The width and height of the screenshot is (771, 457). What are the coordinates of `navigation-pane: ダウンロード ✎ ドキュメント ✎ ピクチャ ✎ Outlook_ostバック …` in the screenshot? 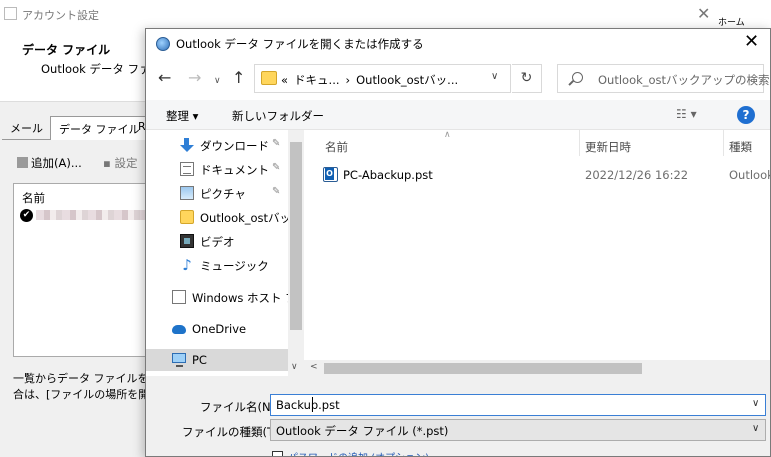 It's located at (225, 253).